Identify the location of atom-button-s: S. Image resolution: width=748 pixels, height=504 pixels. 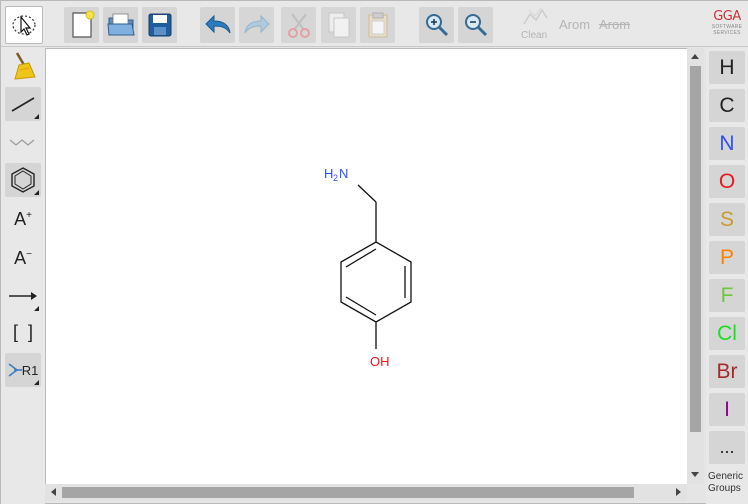
(727, 219).